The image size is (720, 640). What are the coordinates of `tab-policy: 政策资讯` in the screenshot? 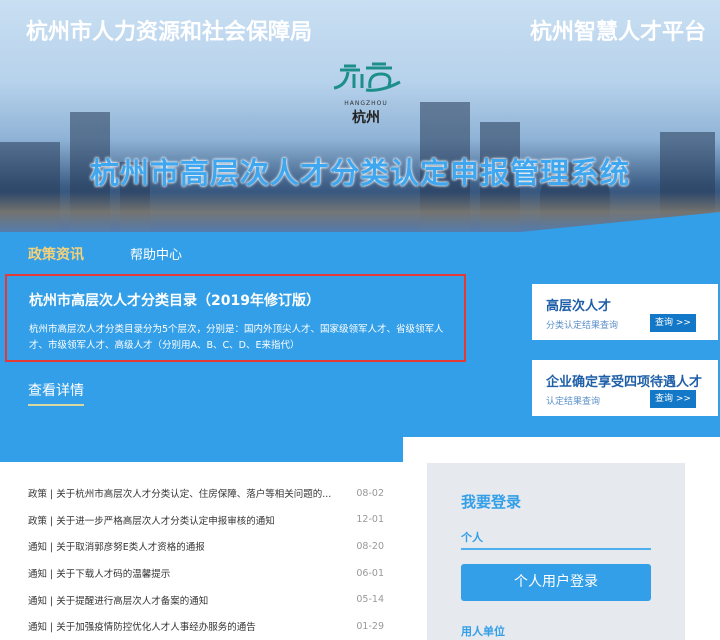 It's located at (56, 254).